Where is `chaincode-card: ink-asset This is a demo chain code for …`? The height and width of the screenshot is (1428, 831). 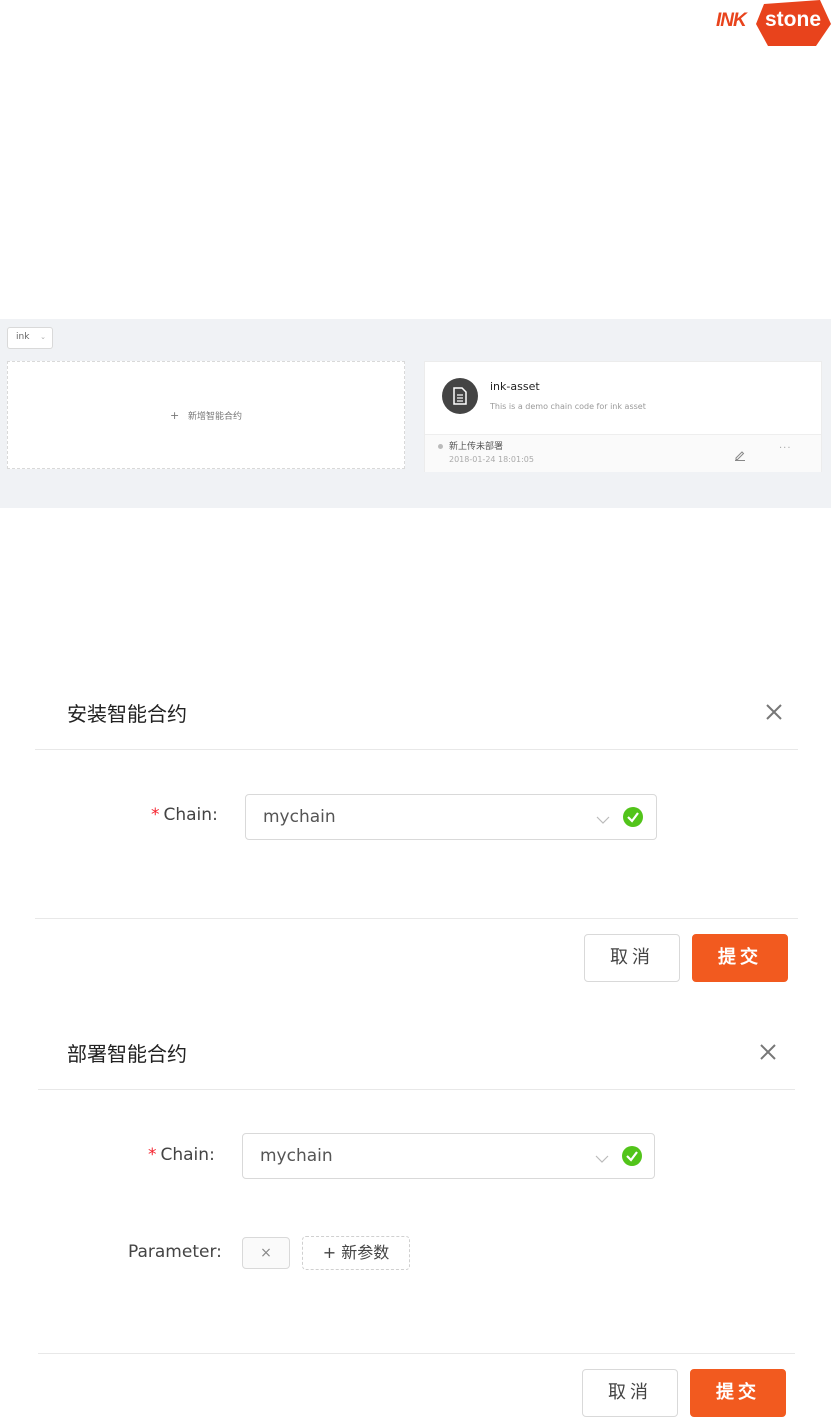
chaincode-card: ink-asset This is a demo chain code for … is located at coordinates (623, 416).